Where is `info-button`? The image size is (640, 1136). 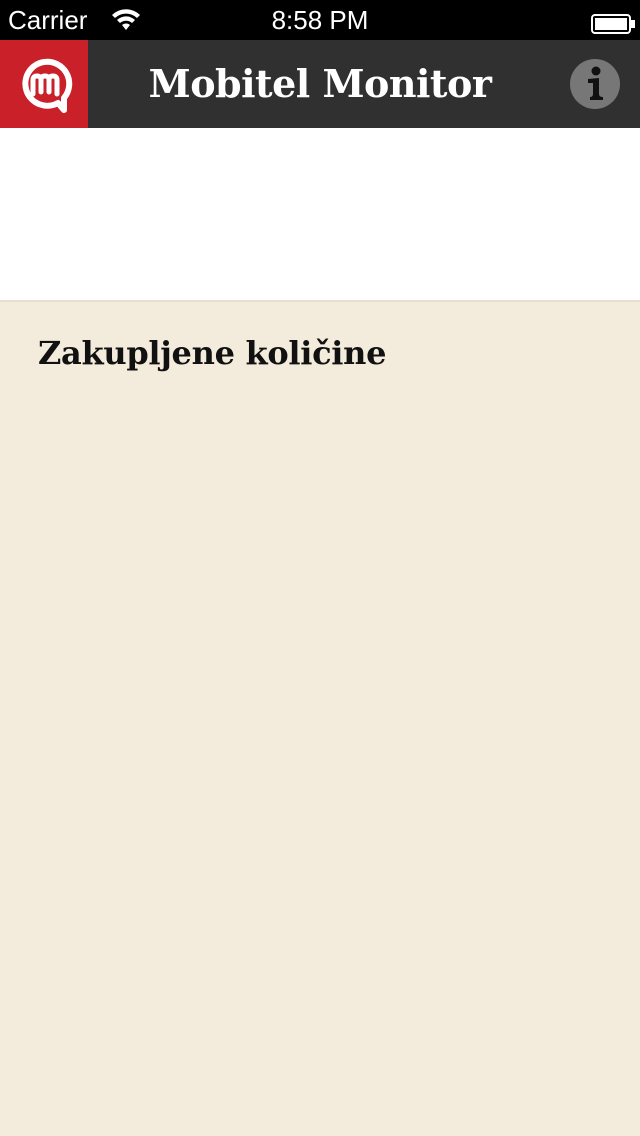
info-button is located at coordinates (595, 84).